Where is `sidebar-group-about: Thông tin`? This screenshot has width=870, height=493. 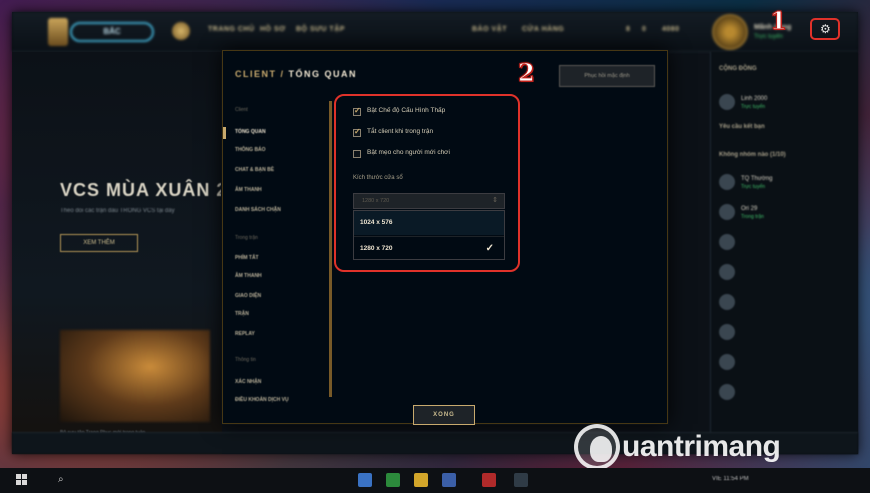
sidebar-group-about: Thông tin is located at coordinates (245, 360).